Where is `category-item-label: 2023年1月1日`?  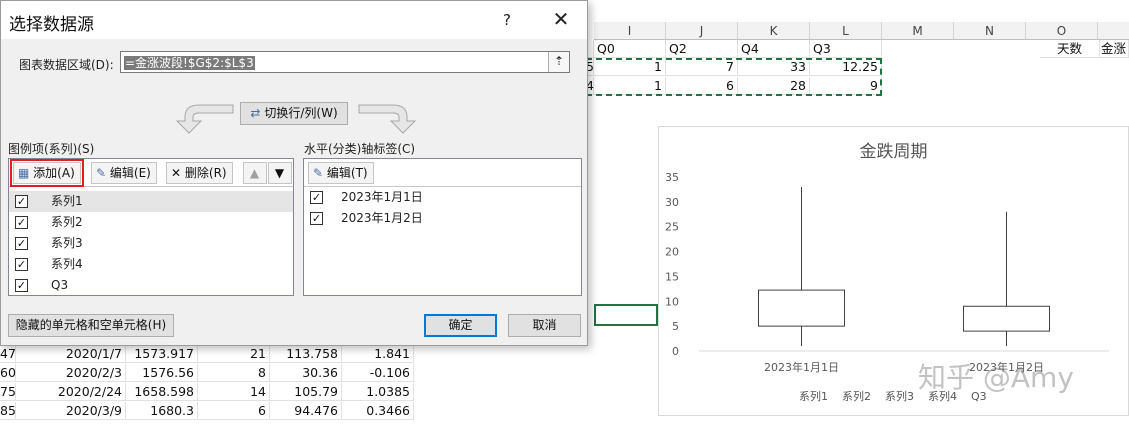 category-item-label: 2023年1月1日 is located at coordinates (382, 197).